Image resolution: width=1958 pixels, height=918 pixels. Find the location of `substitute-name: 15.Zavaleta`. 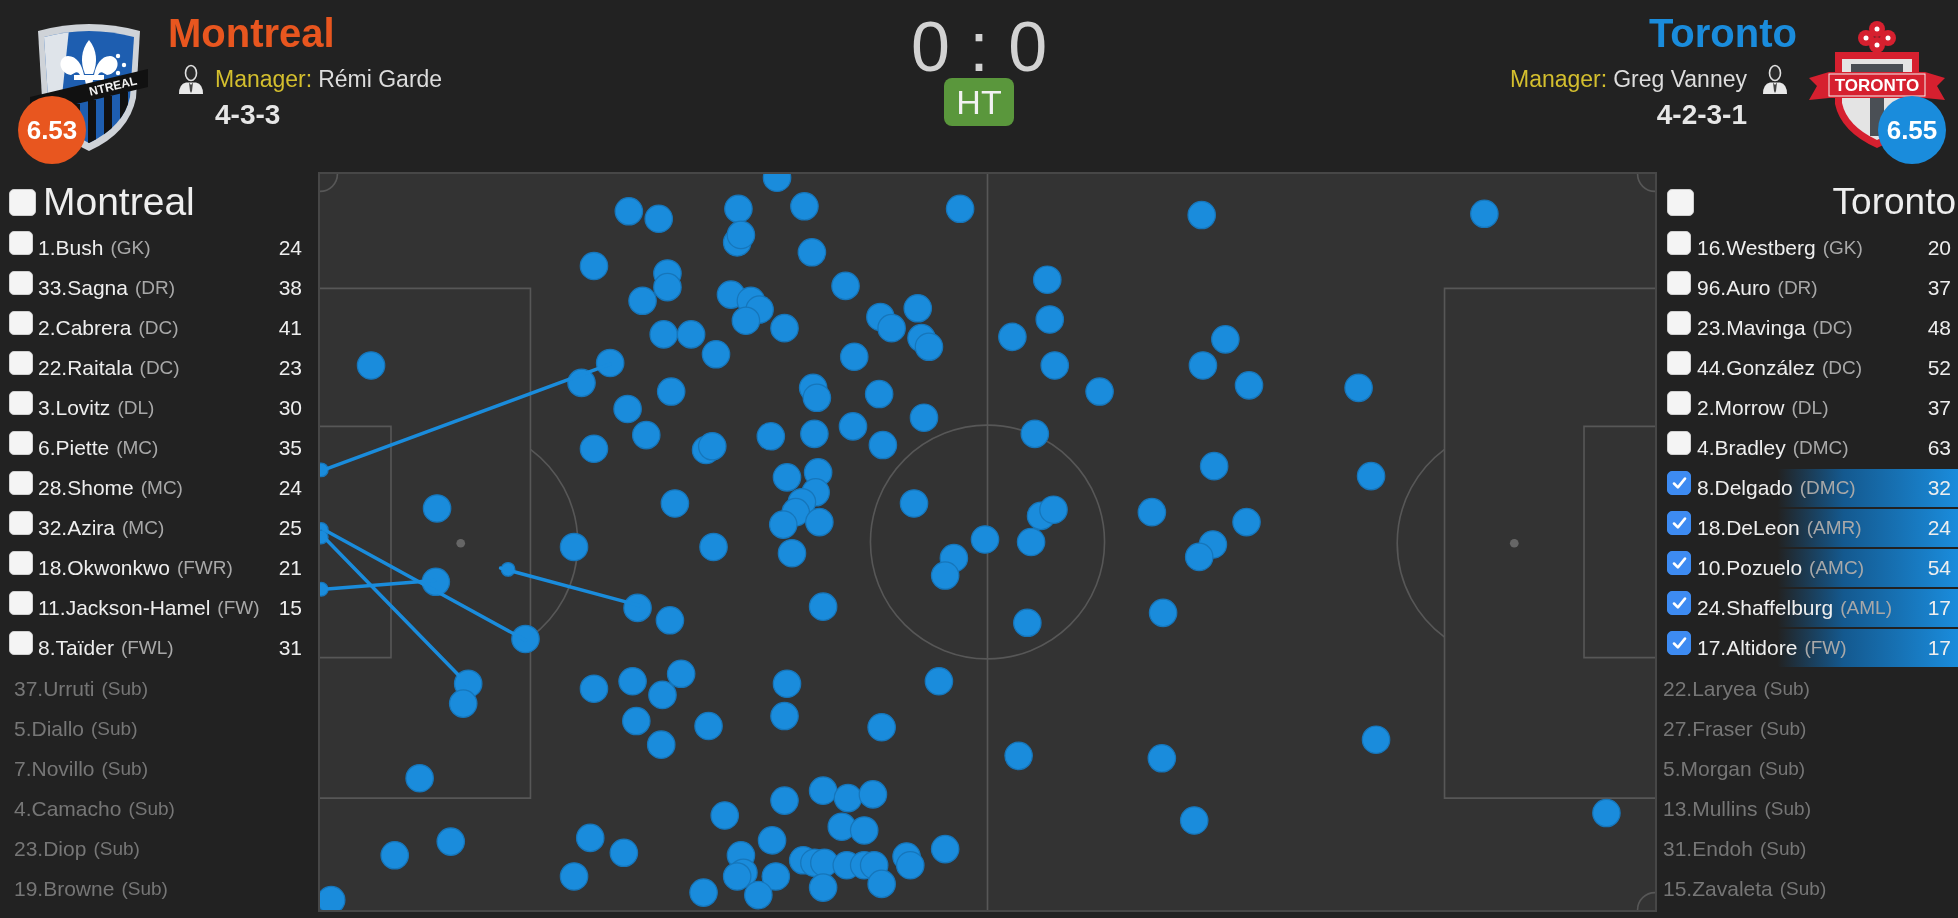

substitute-name: 15.Zavaleta is located at coordinates (1718, 889).